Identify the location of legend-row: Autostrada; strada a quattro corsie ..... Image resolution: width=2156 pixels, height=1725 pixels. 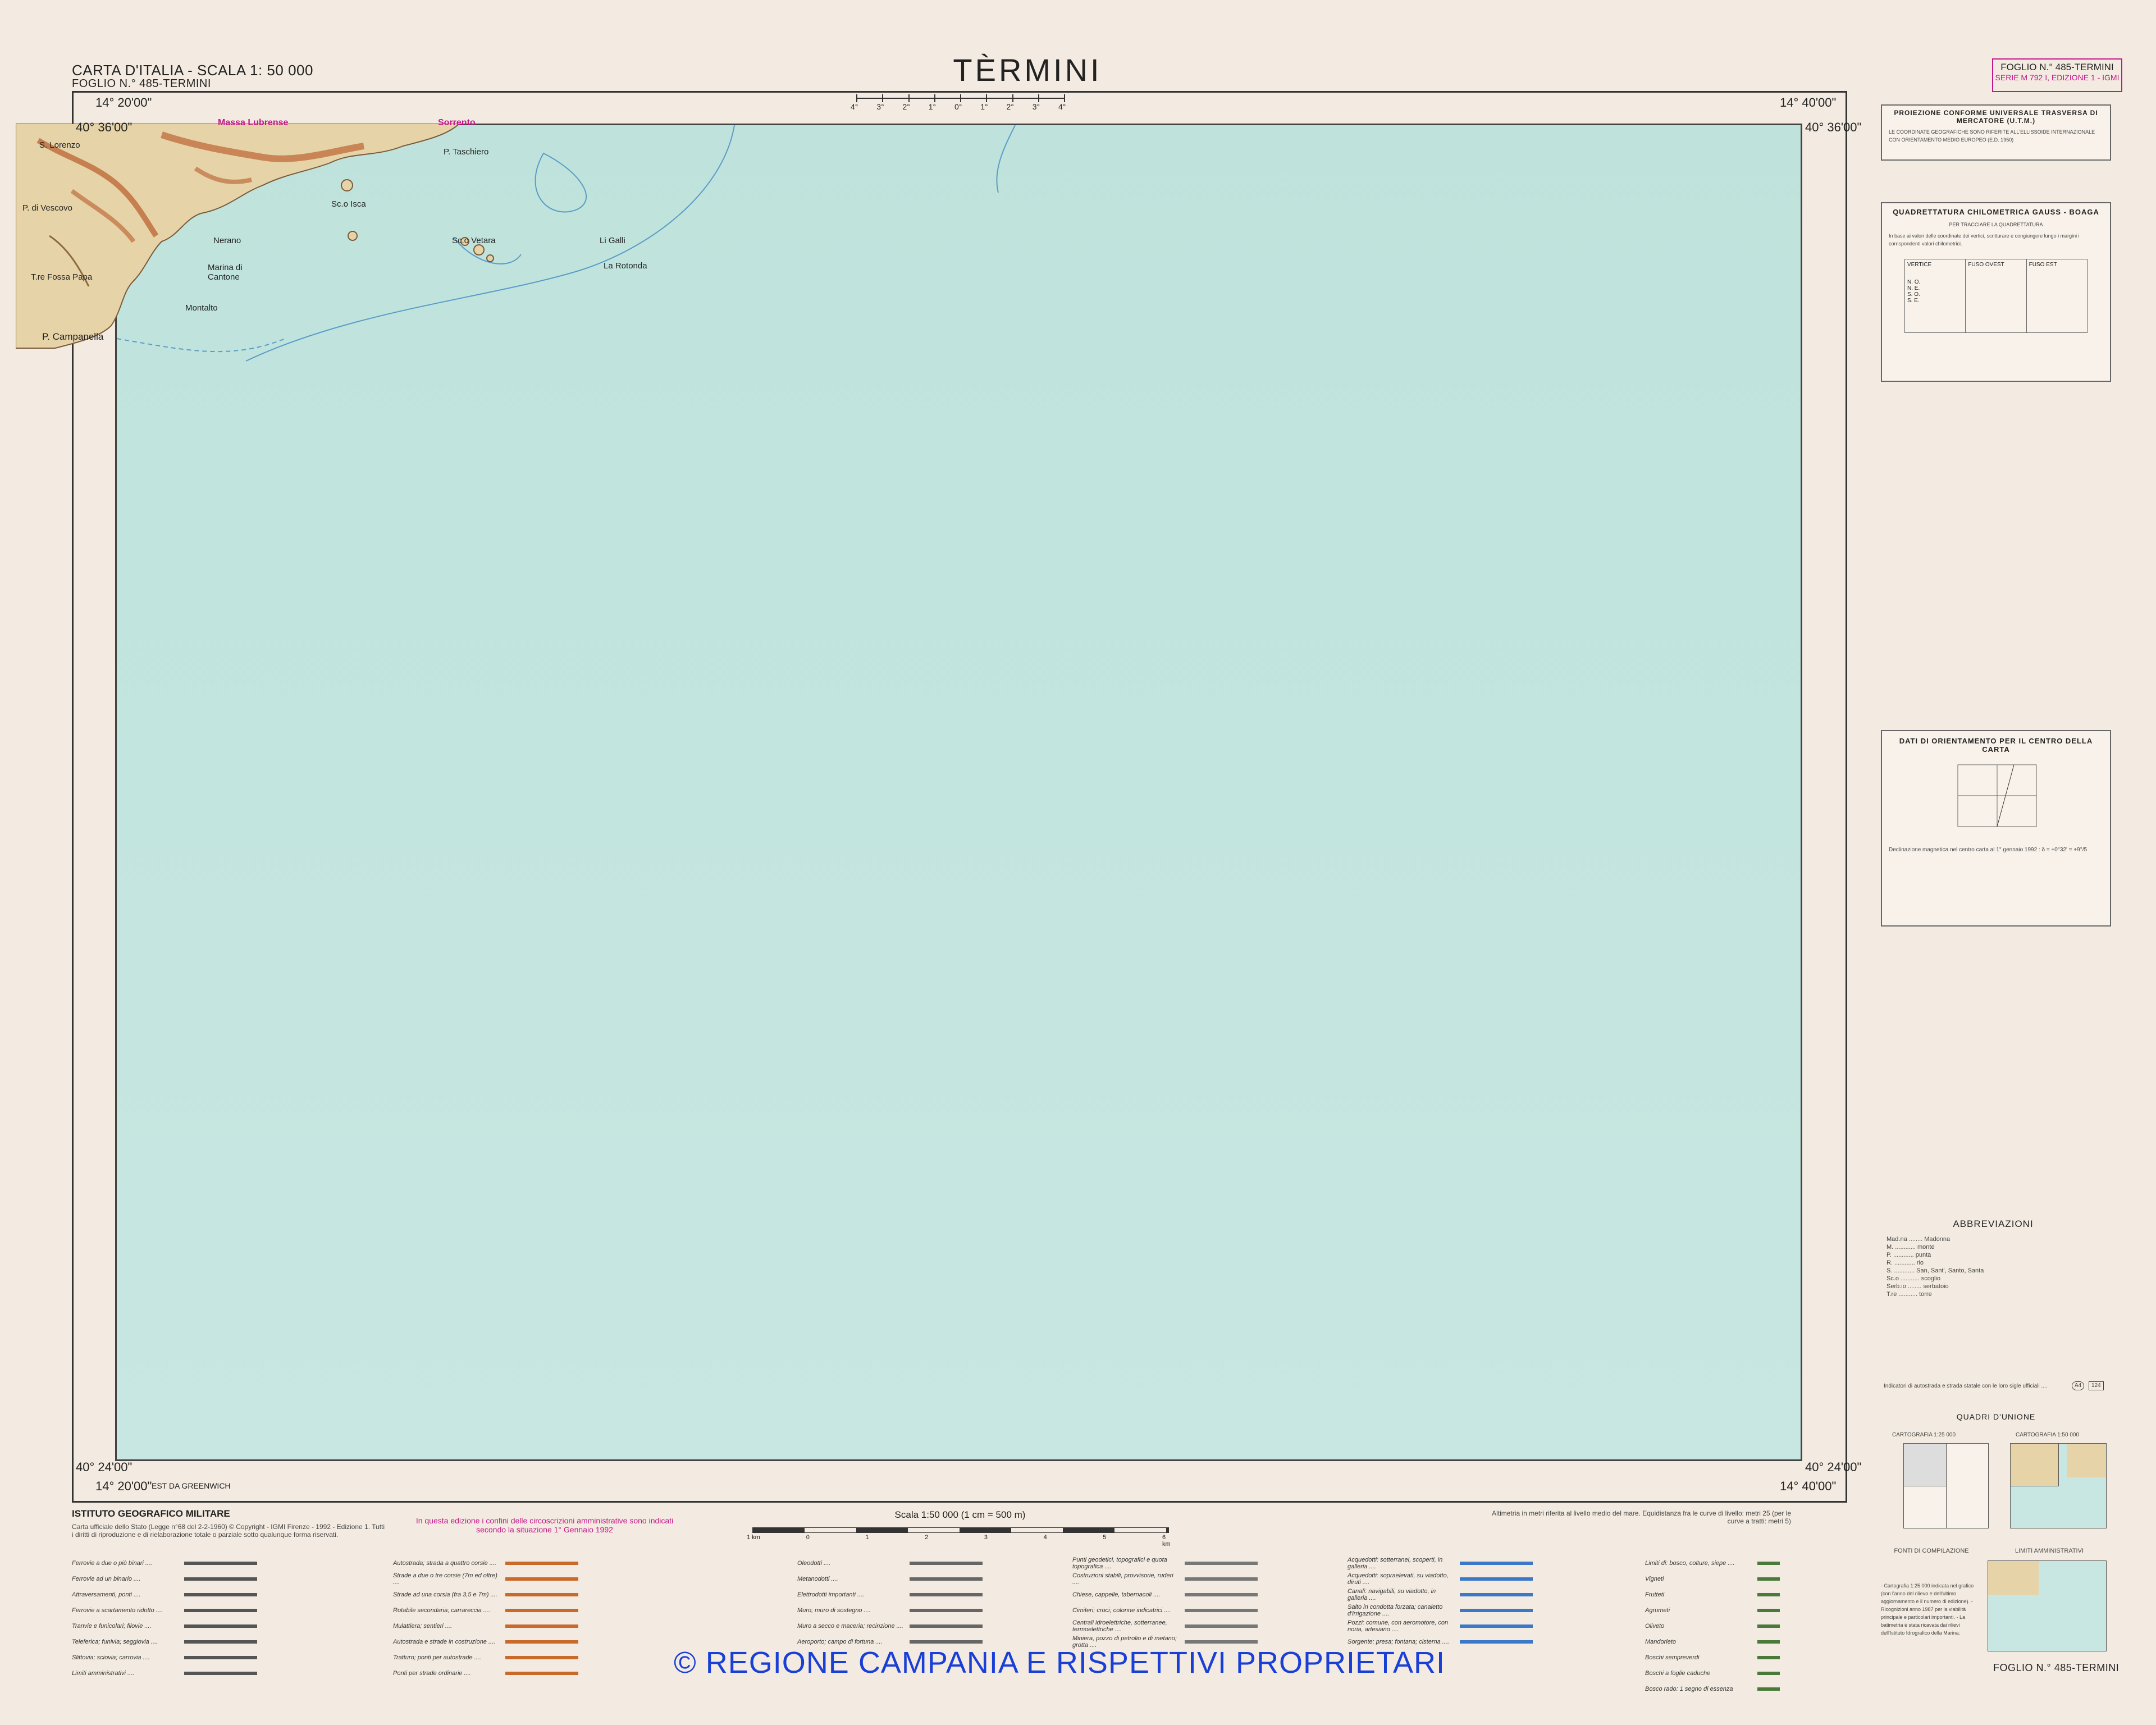
(561, 1563).